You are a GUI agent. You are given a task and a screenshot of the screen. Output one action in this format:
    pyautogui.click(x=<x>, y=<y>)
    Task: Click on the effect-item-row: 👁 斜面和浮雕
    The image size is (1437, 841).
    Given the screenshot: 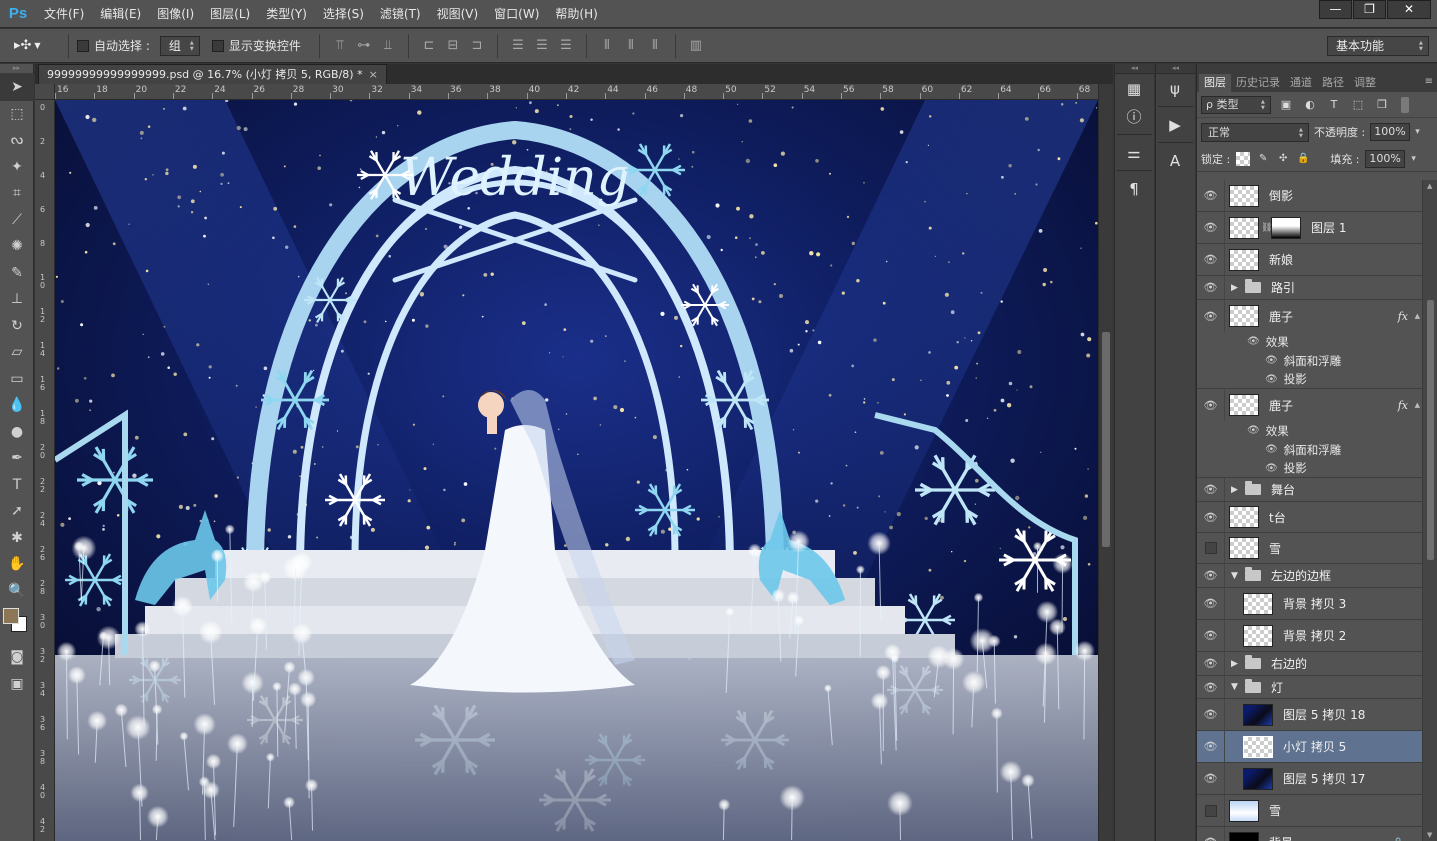 What is the action you would take?
    pyautogui.click(x=1309, y=360)
    